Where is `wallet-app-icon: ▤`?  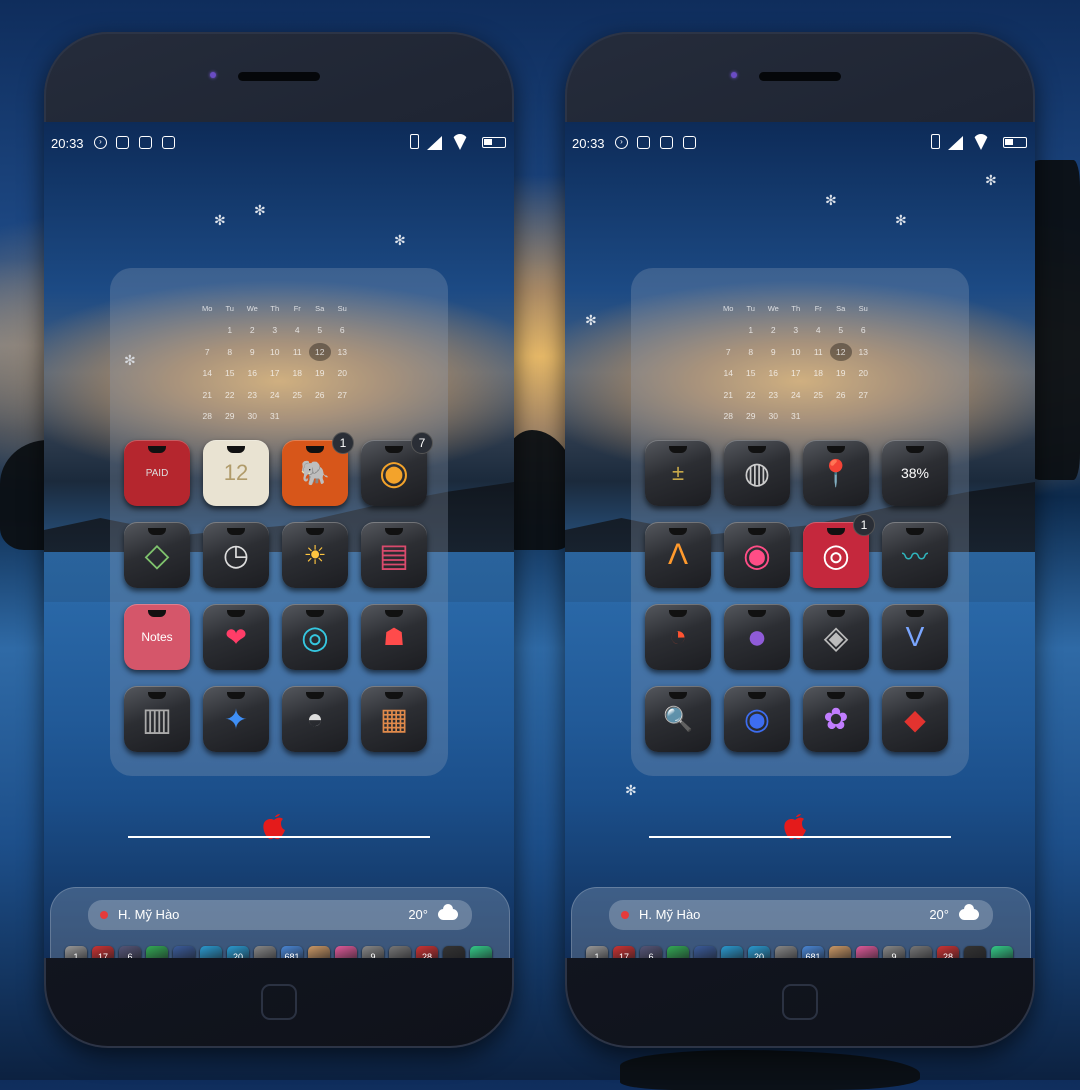 wallet-app-icon: ▤ is located at coordinates (394, 555).